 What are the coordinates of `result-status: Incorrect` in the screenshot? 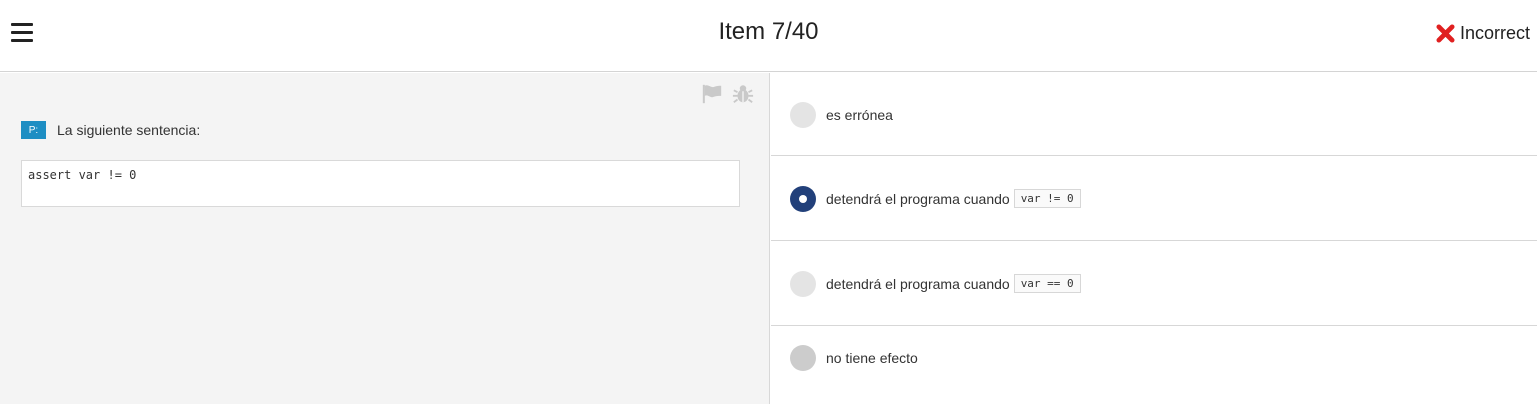 It's located at (1483, 33).